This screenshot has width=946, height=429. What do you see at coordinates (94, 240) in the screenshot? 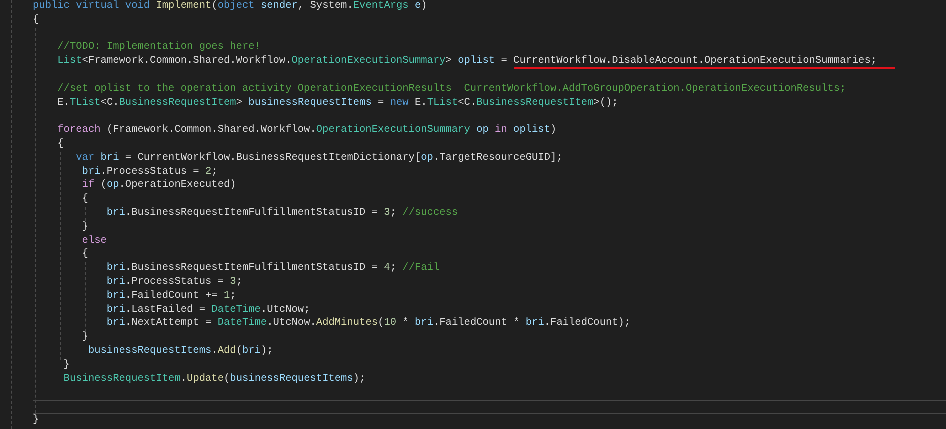
I see `code-line: else` at bounding box center [94, 240].